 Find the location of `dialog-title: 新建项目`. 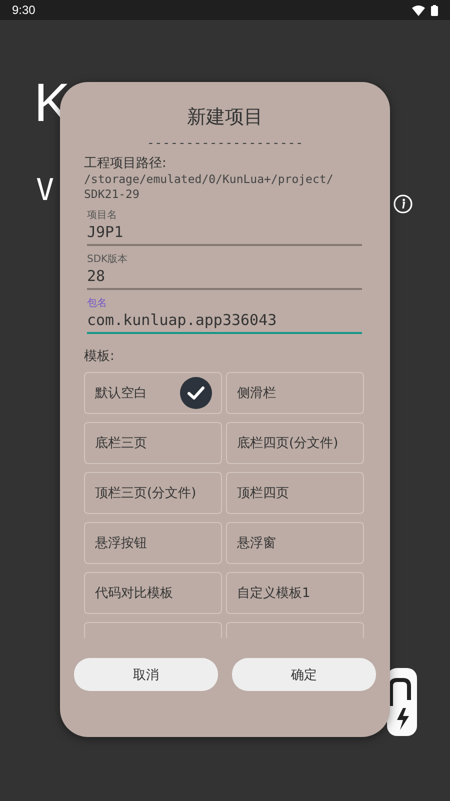

dialog-title: 新建项目 is located at coordinates (225, 117).